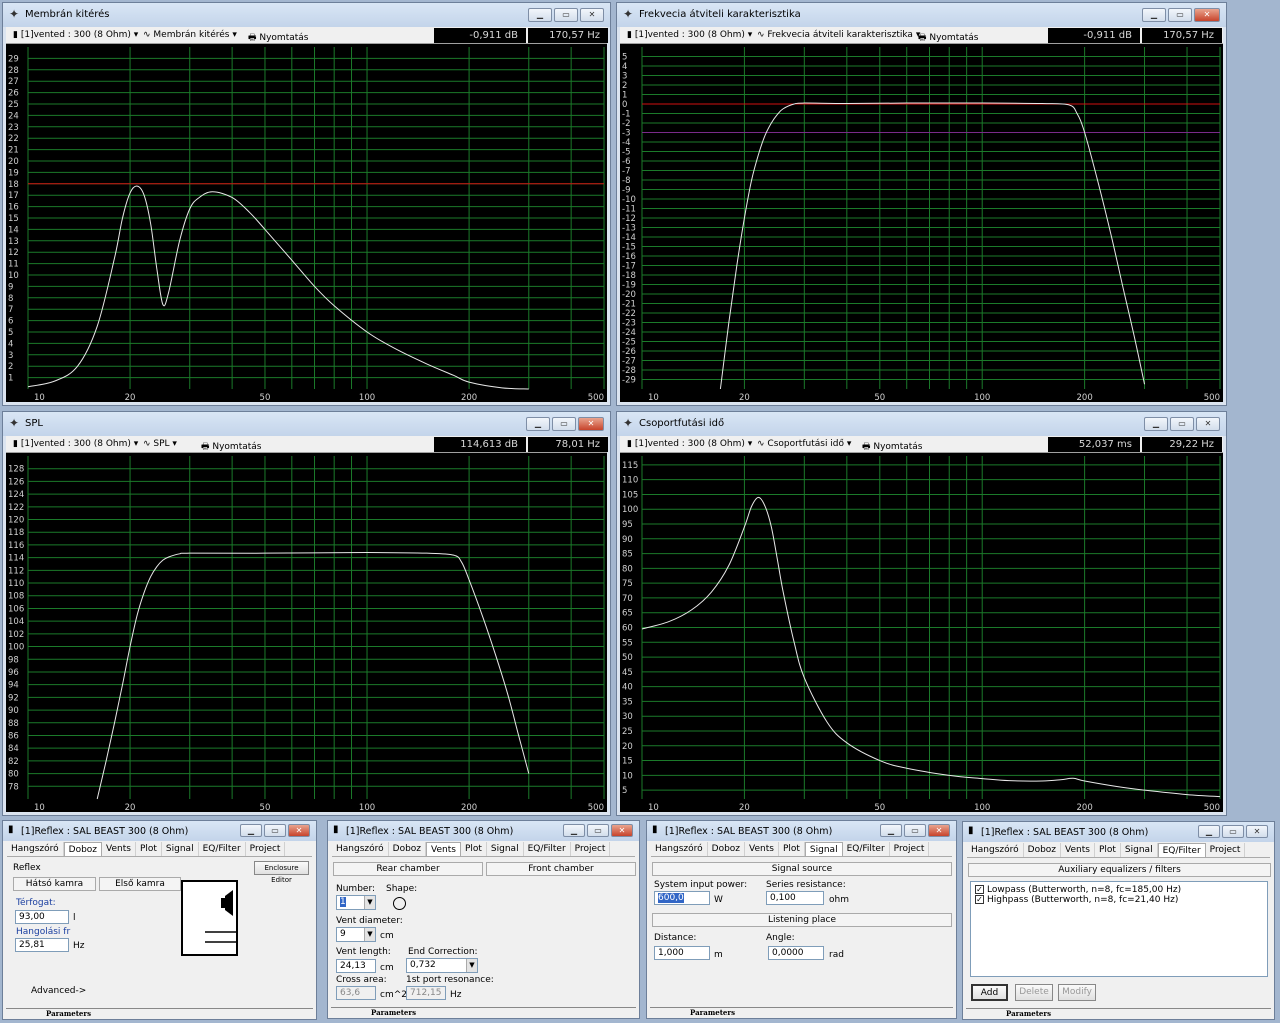  Describe the element at coordinates (67, 14) in the screenshot. I see `window-title: Membrán kitérés` at that location.